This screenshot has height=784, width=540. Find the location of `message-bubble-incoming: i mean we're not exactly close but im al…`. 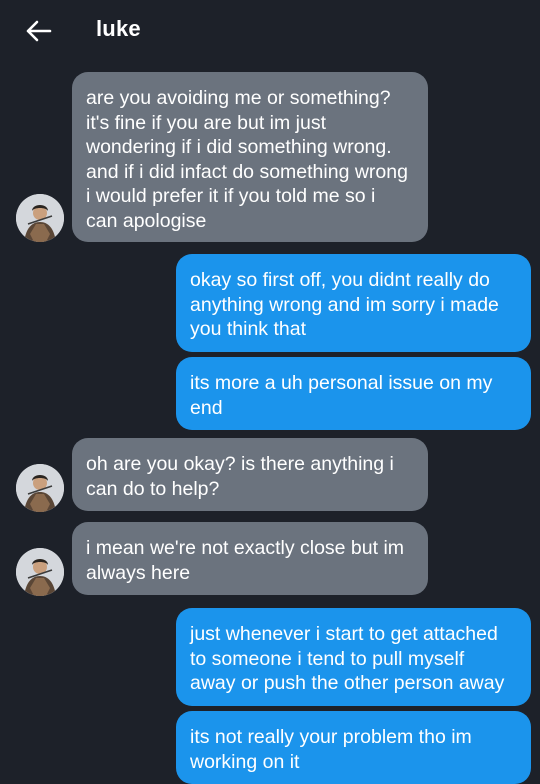

message-bubble-incoming: i mean we're not exactly close but im al… is located at coordinates (250, 558).